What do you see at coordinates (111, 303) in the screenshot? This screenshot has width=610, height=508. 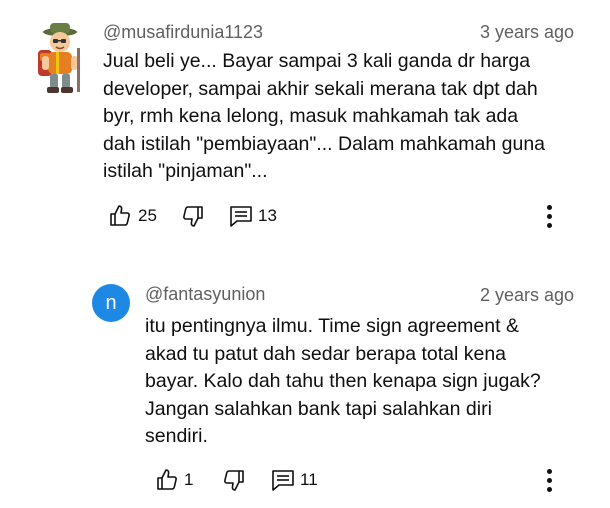 I see `avatar: n` at bounding box center [111, 303].